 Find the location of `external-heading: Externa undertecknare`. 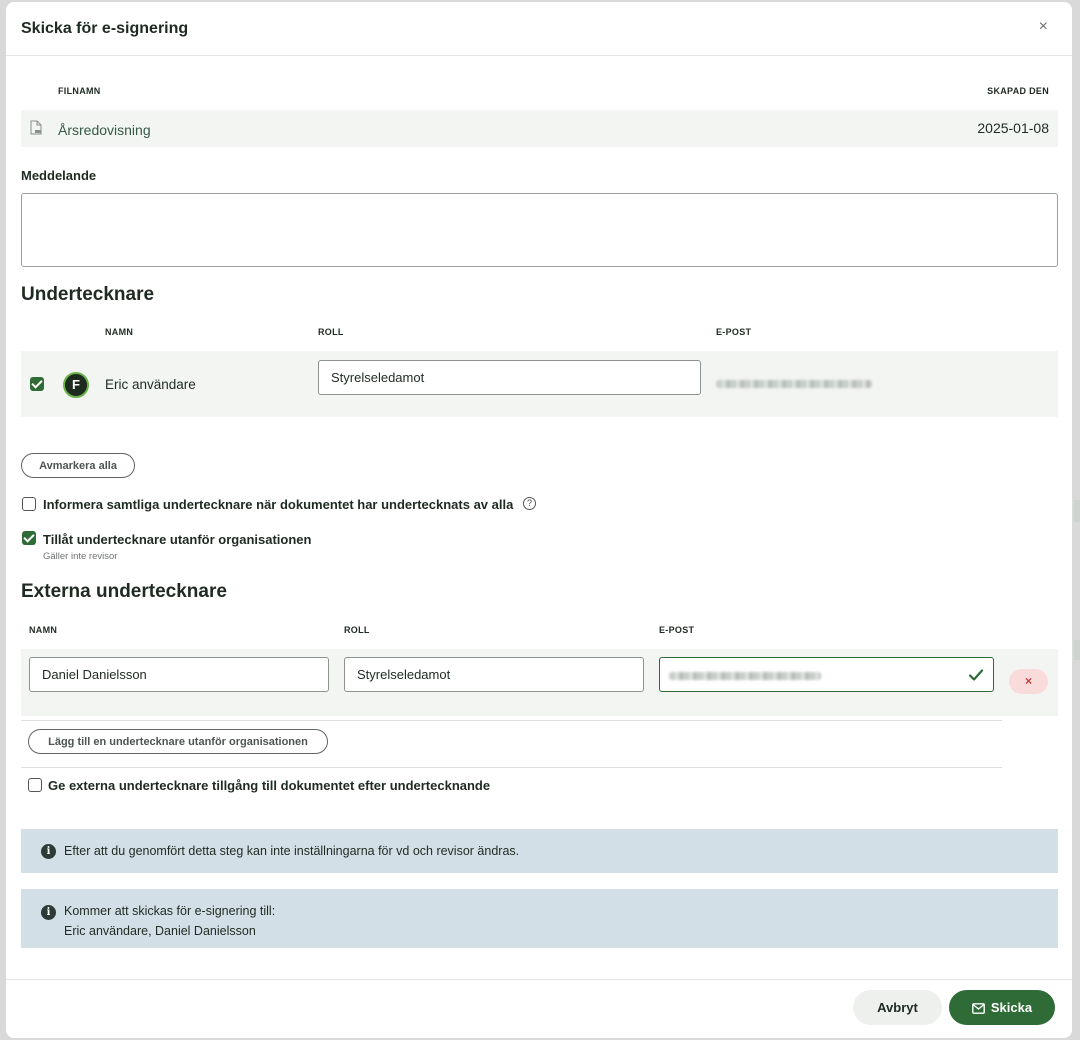

external-heading: Externa undertecknare is located at coordinates (124, 591).